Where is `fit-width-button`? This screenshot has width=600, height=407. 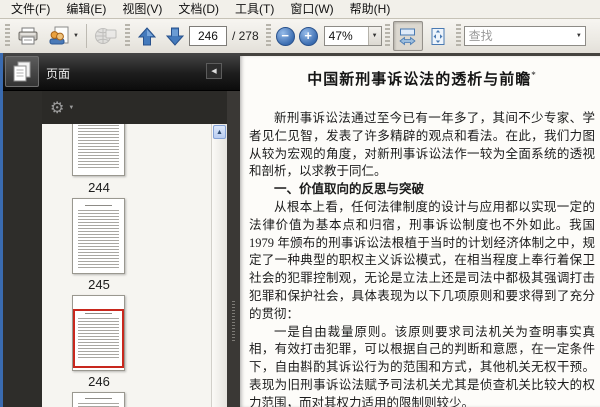 fit-width-button is located at coordinates (407, 36).